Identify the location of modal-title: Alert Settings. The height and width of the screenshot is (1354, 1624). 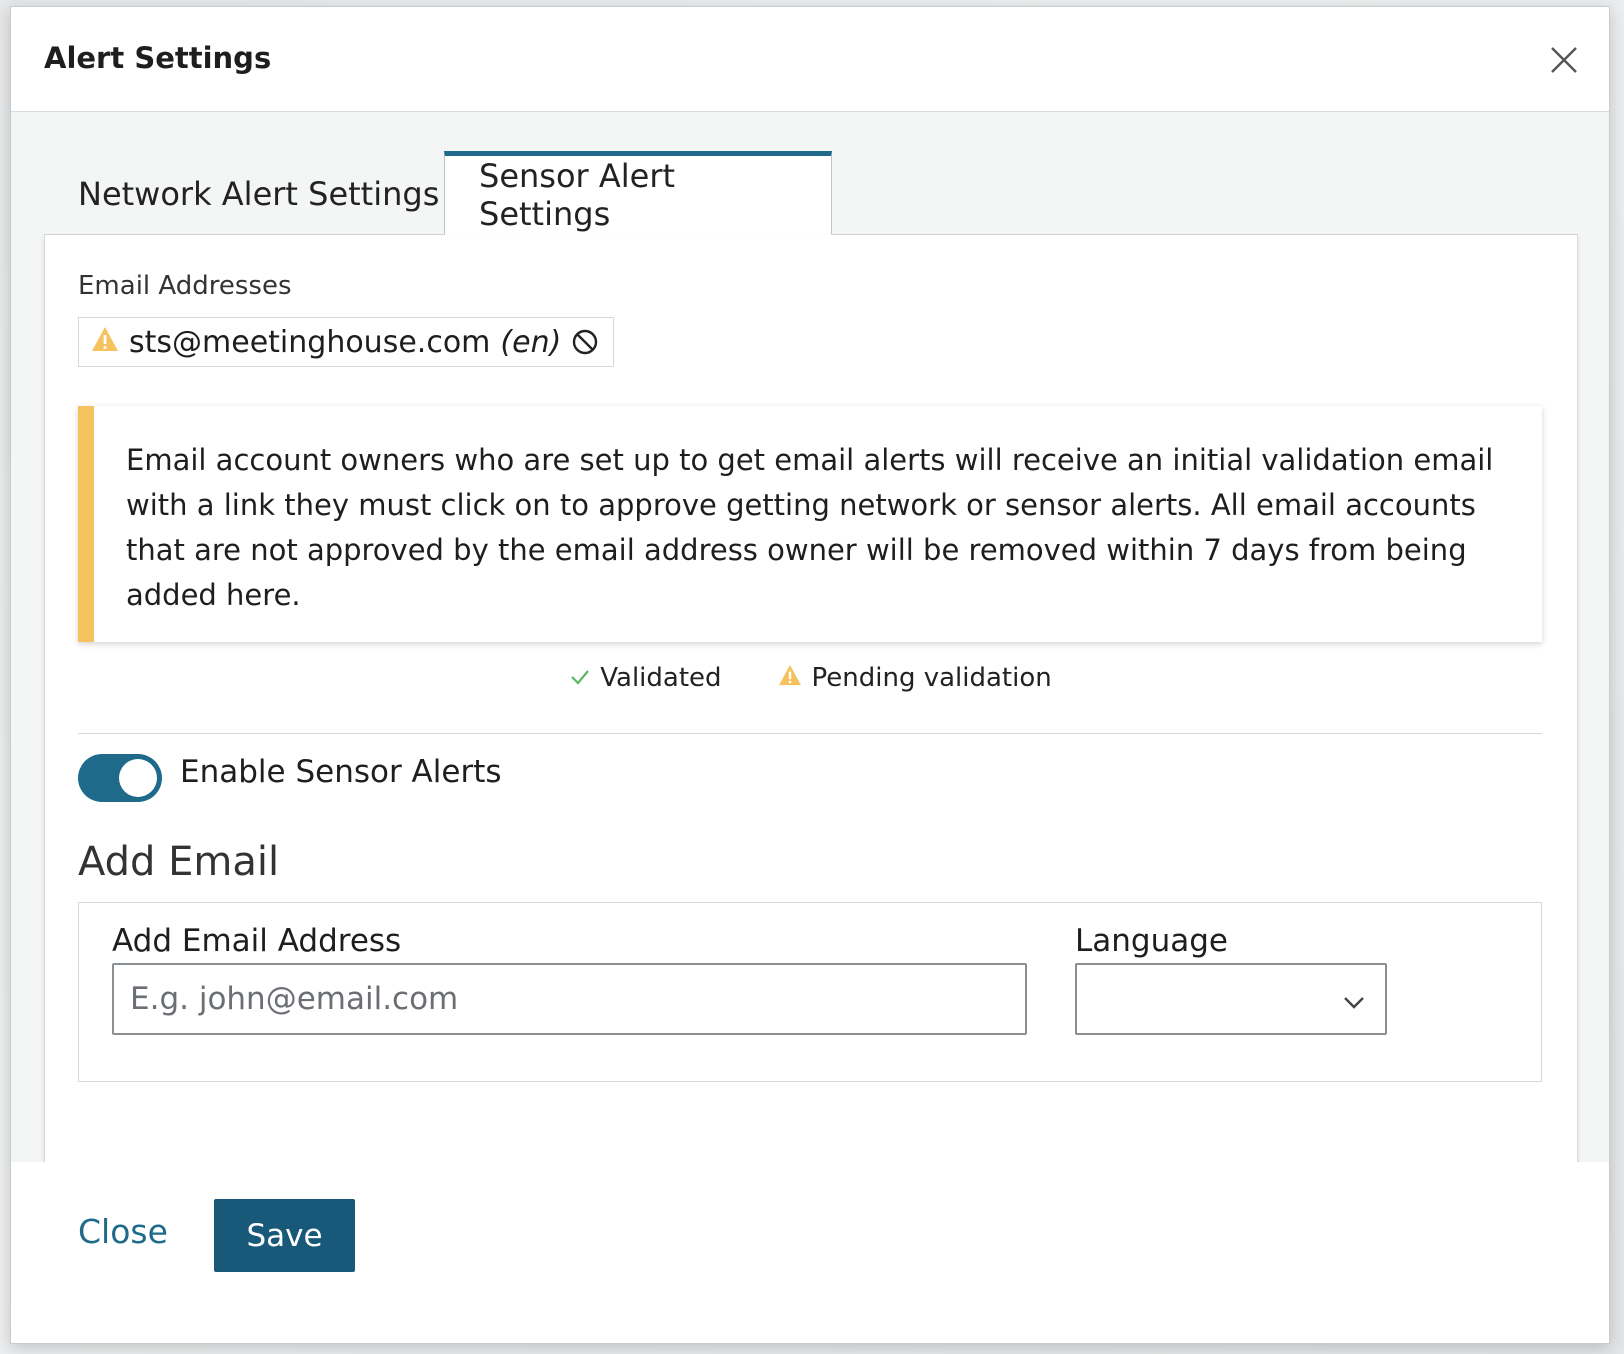
(158, 58).